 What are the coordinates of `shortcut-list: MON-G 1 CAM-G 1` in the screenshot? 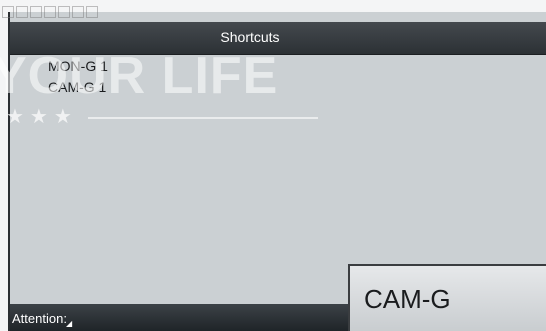 It's located at (78, 77).